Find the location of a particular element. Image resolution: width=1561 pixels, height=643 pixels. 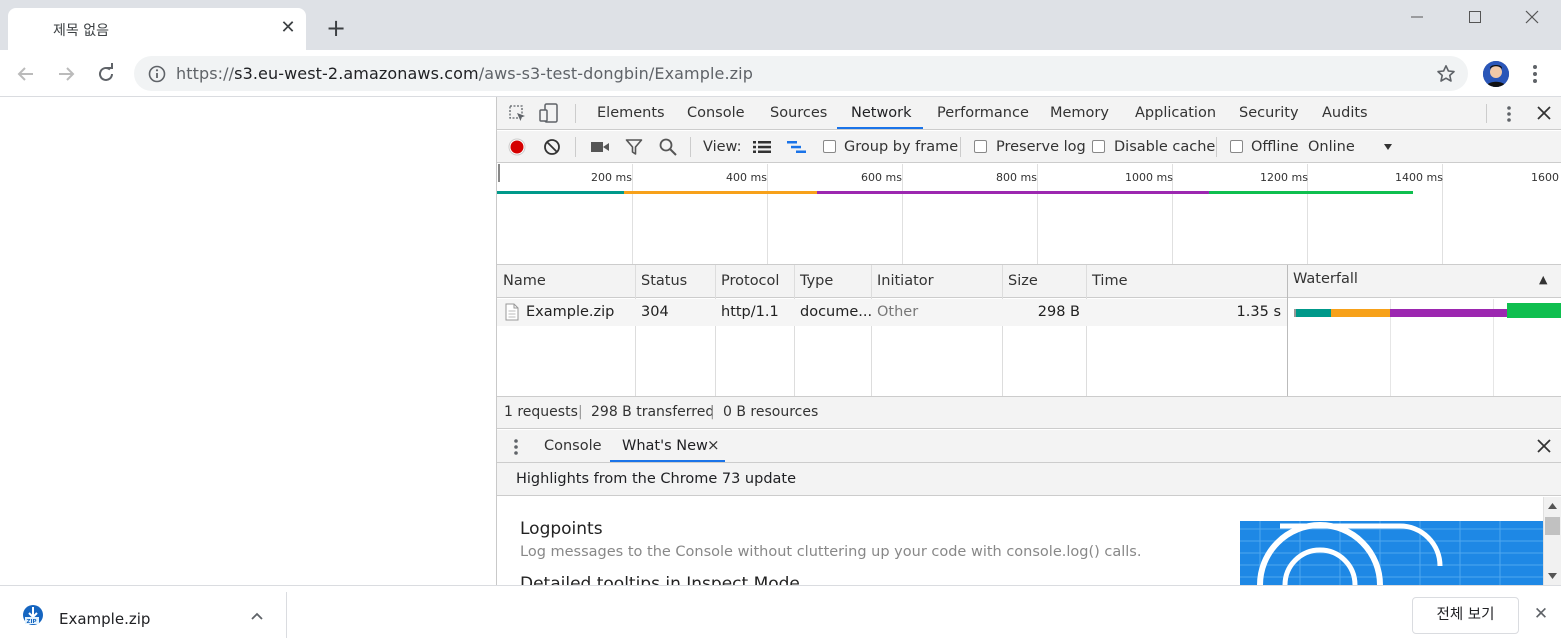

drawer-tab-whats-new: What's New is located at coordinates (665, 446).